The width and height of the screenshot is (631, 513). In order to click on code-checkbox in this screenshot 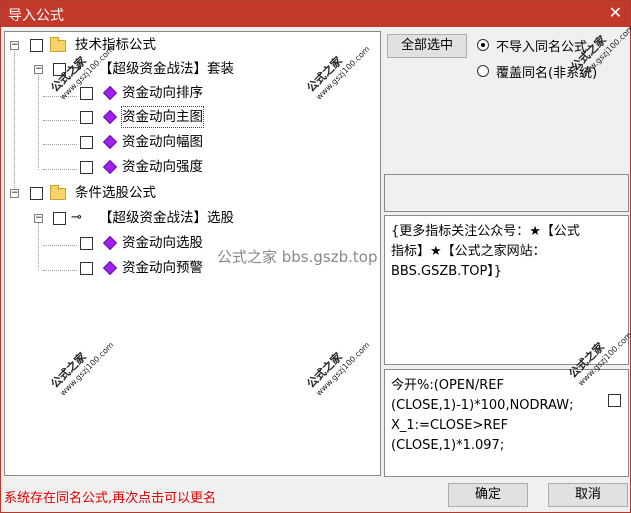, I will do `click(614, 400)`.